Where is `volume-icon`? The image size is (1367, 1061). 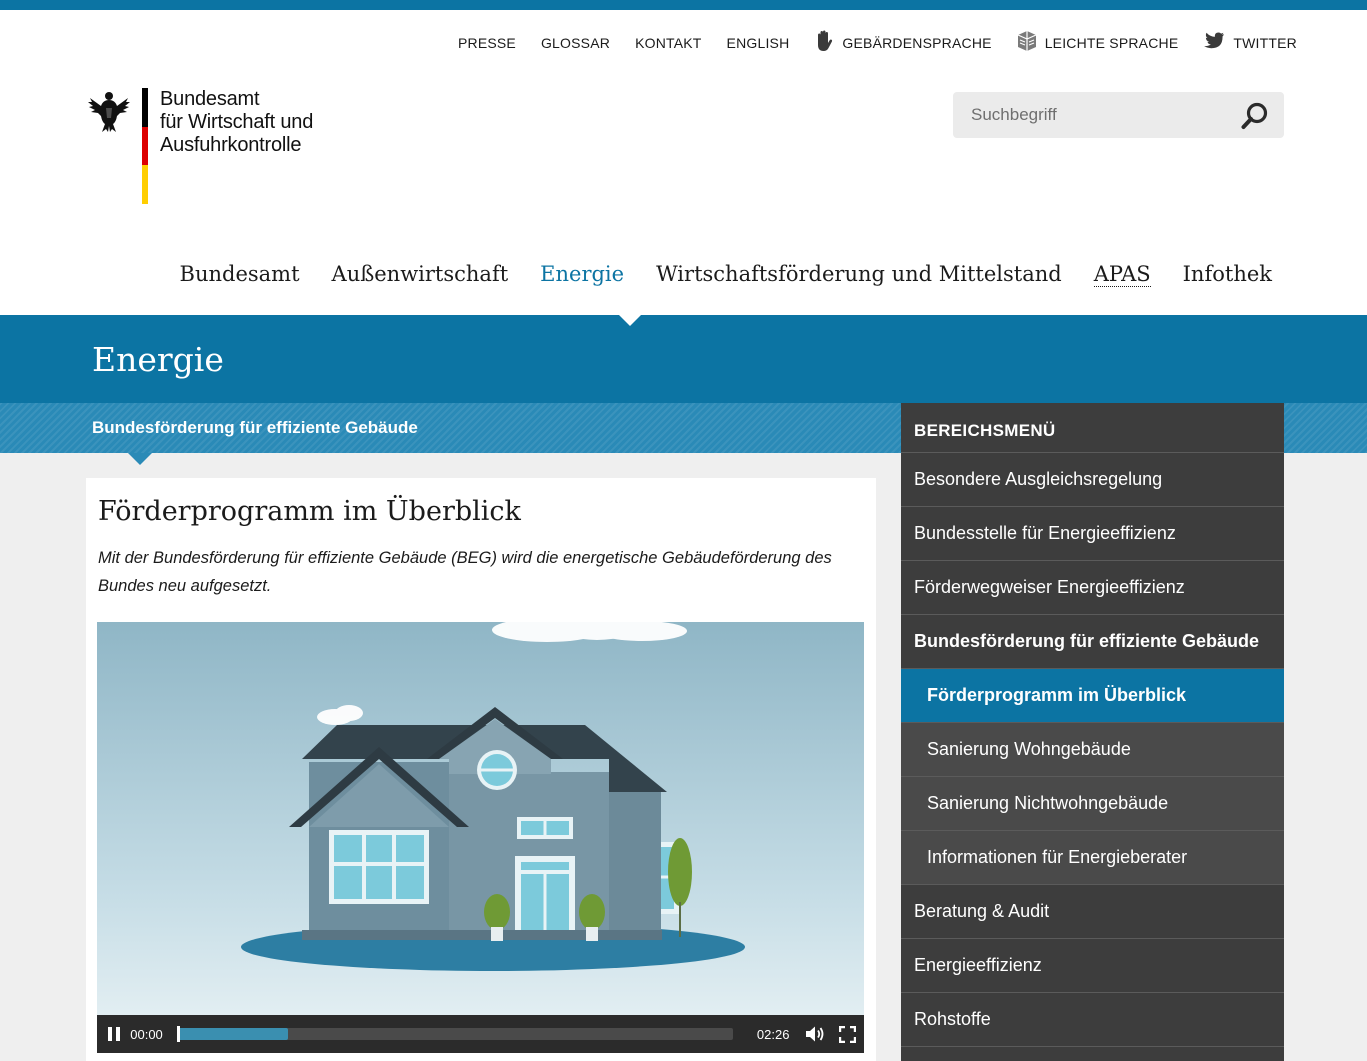
volume-icon is located at coordinates (814, 1034).